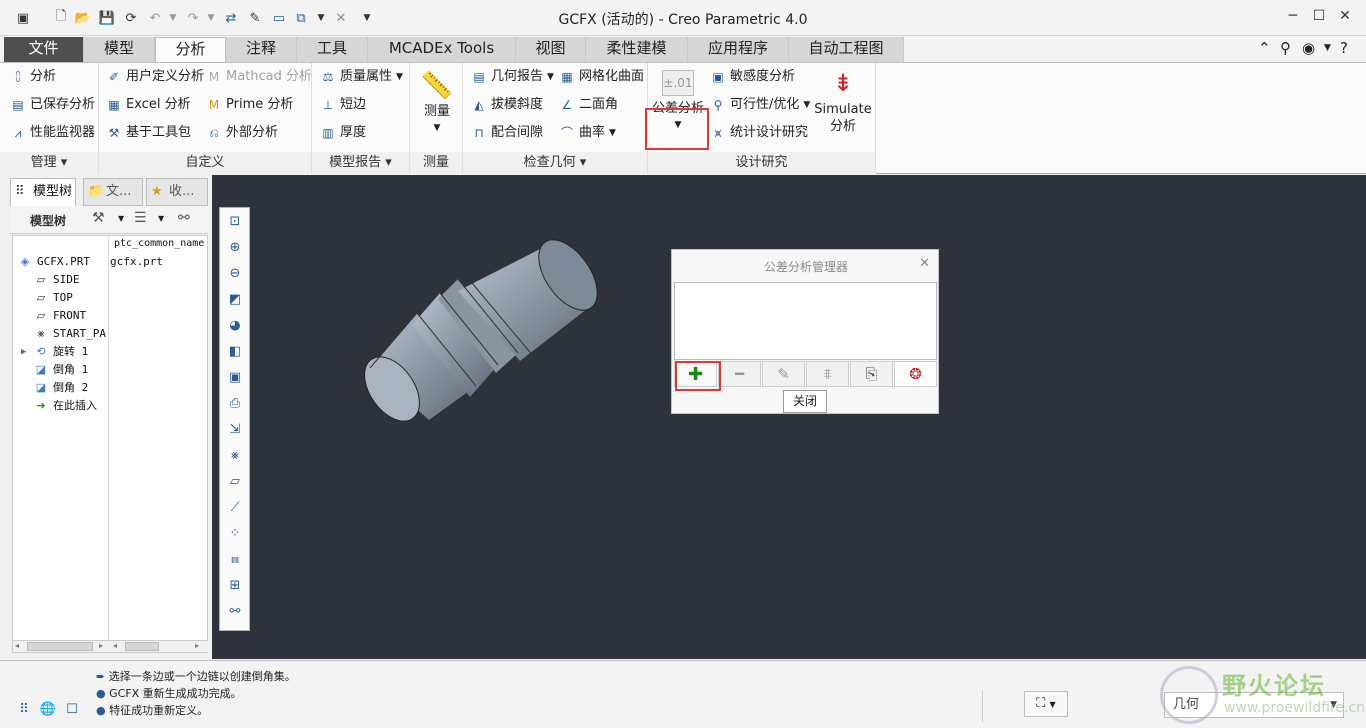 This screenshot has width=1366, height=728. What do you see at coordinates (235, 403) in the screenshot?
I see `perspective-icon: ⎙` at bounding box center [235, 403].